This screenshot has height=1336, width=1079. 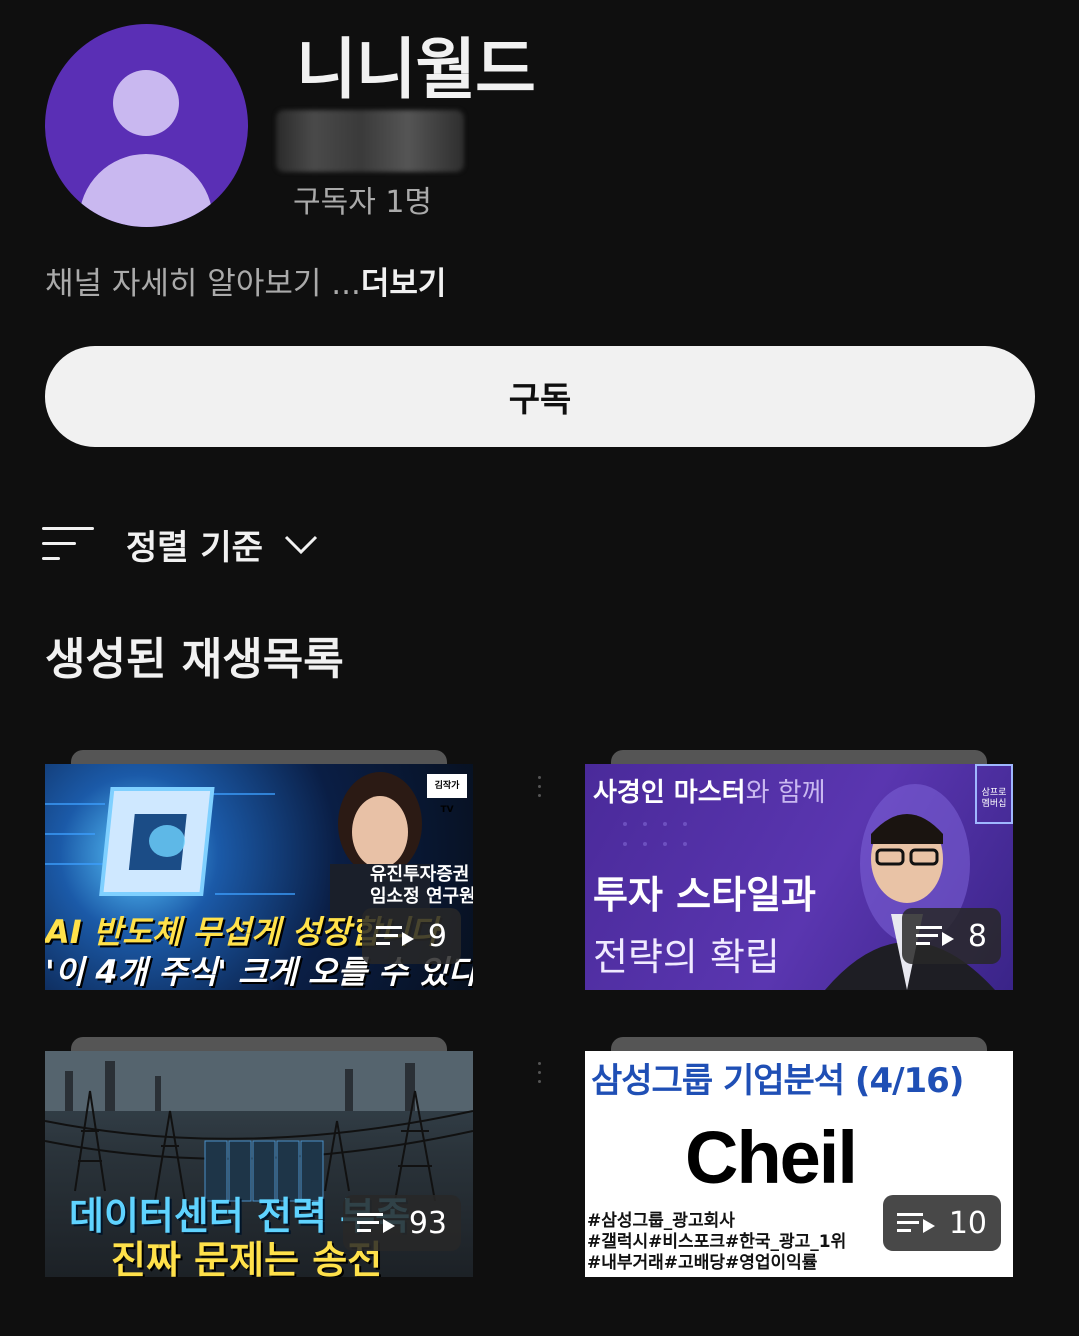 I want to click on thumb-name-1: 유진투자증권, so click(x=420, y=874).